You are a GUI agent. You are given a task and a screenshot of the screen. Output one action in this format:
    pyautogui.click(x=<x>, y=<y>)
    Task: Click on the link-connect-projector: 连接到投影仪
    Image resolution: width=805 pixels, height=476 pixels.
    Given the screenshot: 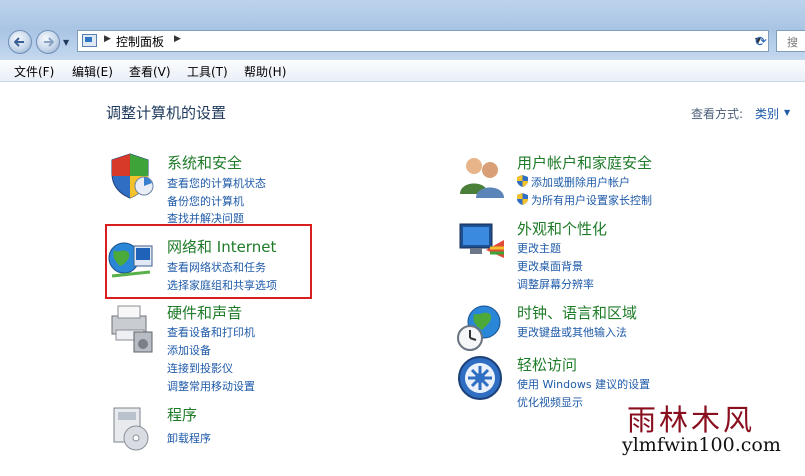 What is the action you would take?
    pyautogui.click(x=200, y=368)
    